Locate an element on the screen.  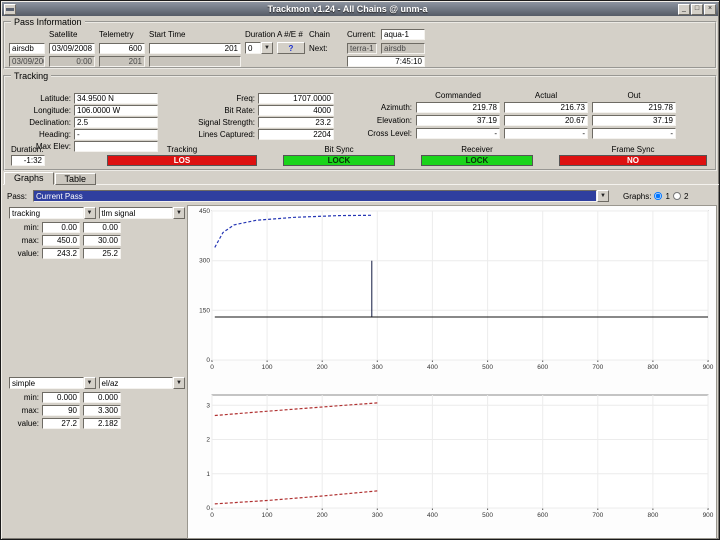
top-max-field-2: 30.00 is located at coordinates (102, 240).